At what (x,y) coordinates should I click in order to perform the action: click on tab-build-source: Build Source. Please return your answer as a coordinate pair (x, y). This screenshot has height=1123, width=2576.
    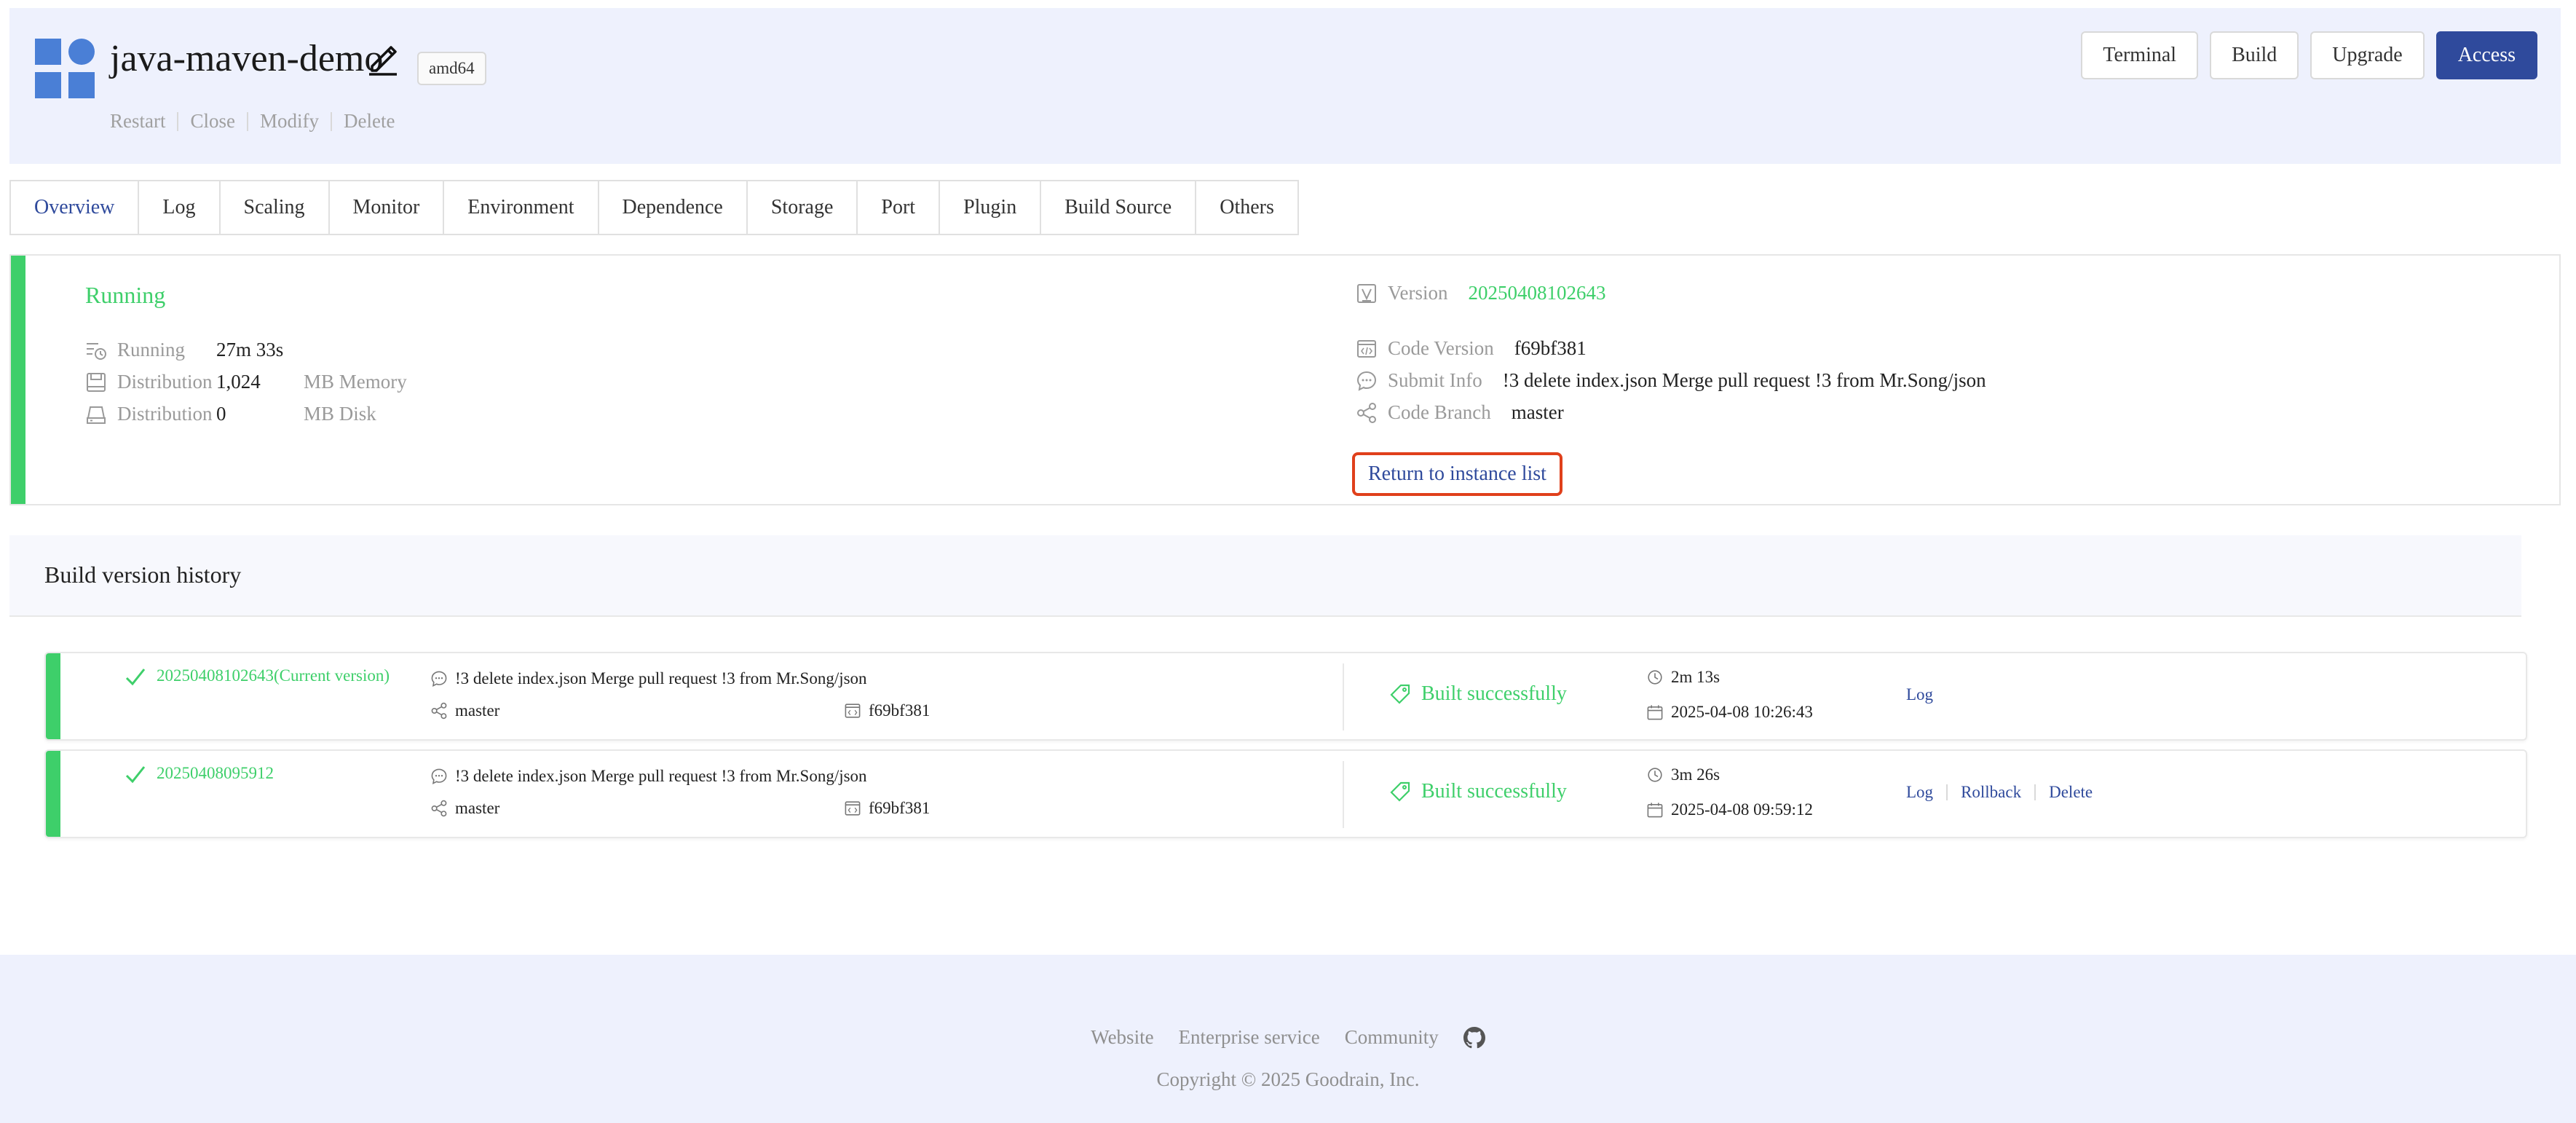
    Looking at the image, I should click on (1119, 207).